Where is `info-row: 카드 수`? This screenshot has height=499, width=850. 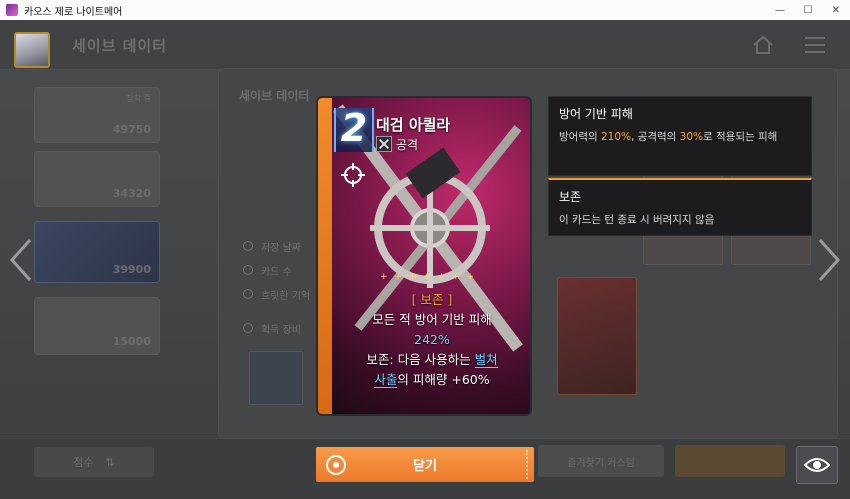
info-row: 카드 수 is located at coordinates (276, 270).